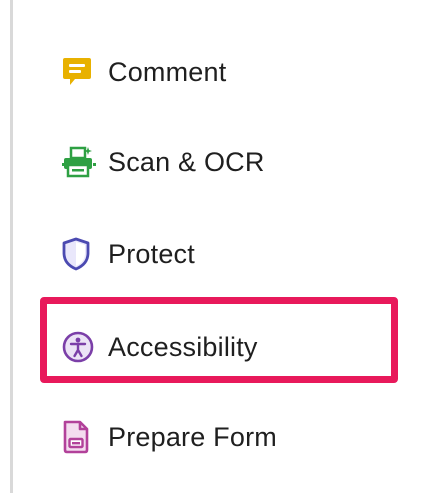  I want to click on tool-item-prepare-form: Prepare Form, so click(233, 437).